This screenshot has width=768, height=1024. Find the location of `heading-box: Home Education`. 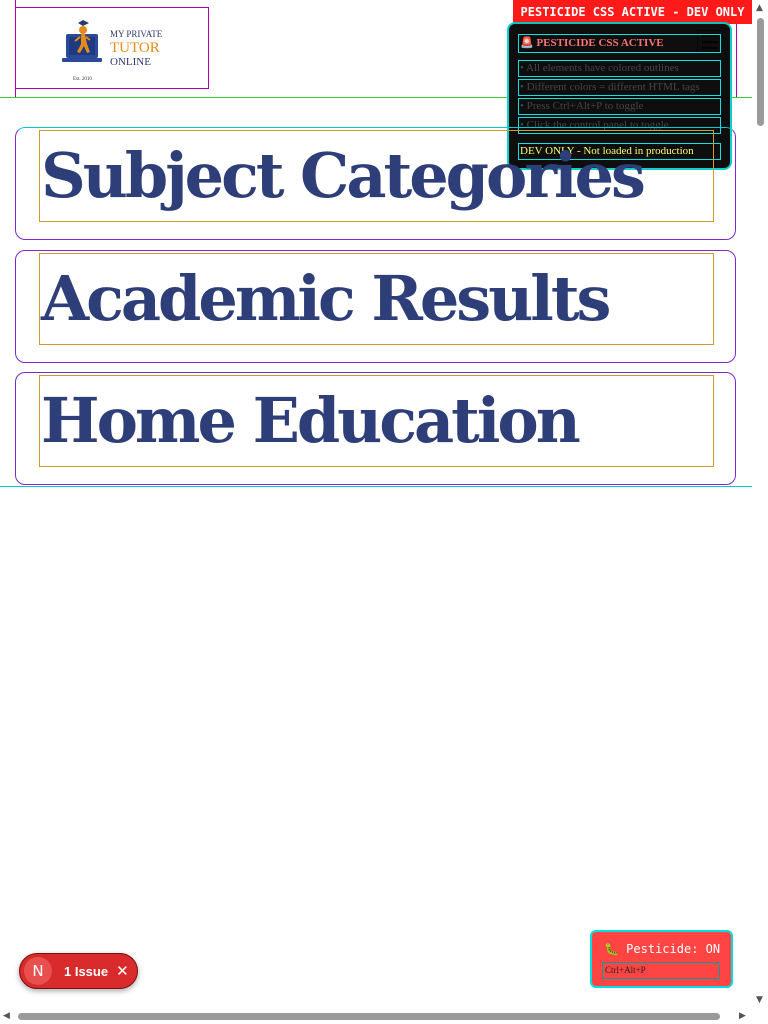

heading-box: Home Education is located at coordinates (376, 421).